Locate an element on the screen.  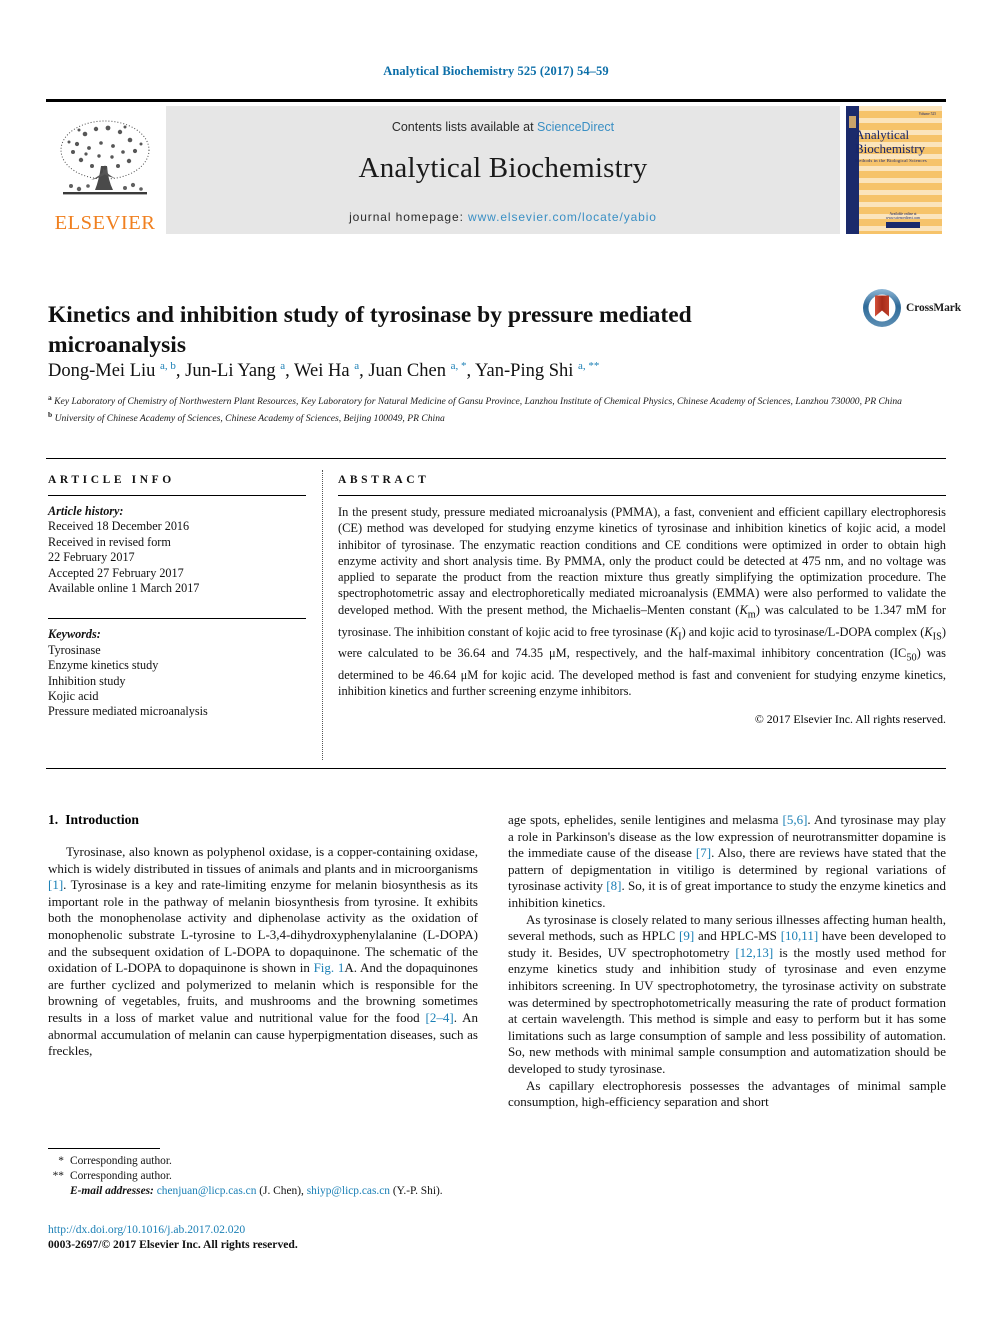
email-owner-shi: (Y.-P. Shi). is located at coordinates (417, 1191).